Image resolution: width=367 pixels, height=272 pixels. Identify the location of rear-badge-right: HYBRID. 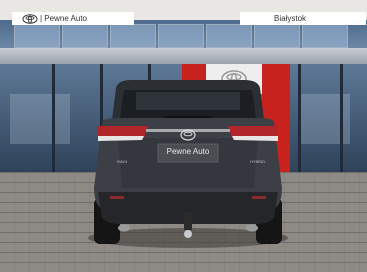
(258, 161).